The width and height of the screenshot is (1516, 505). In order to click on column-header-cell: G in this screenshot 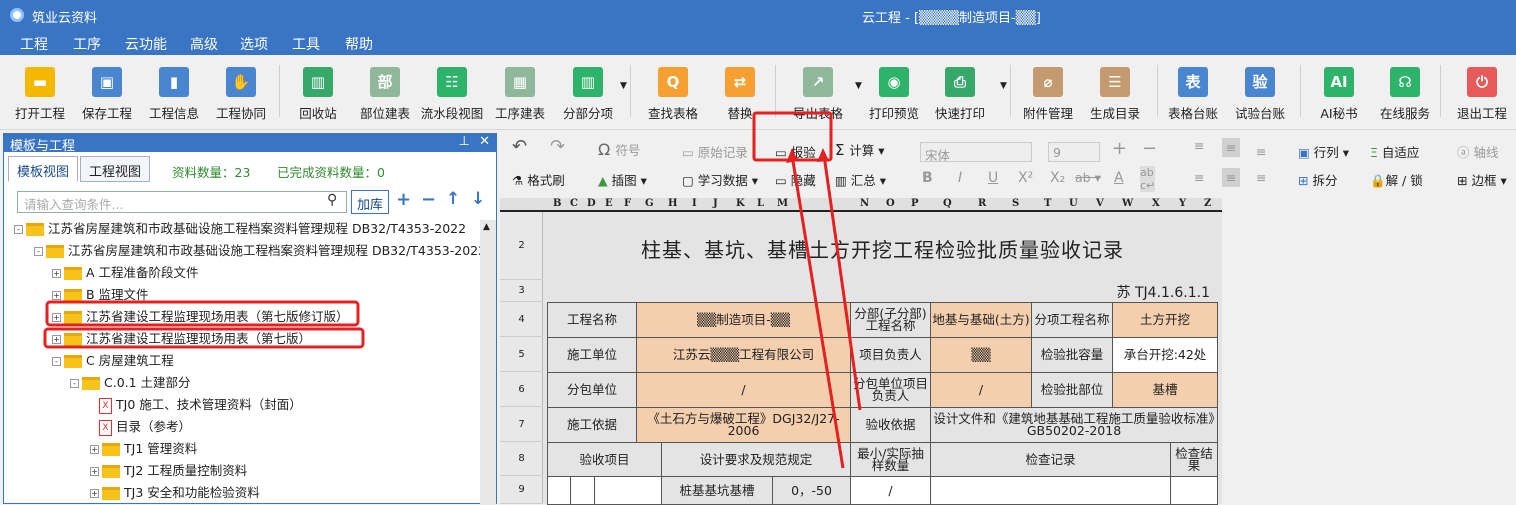, I will do `click(649, 203)`.